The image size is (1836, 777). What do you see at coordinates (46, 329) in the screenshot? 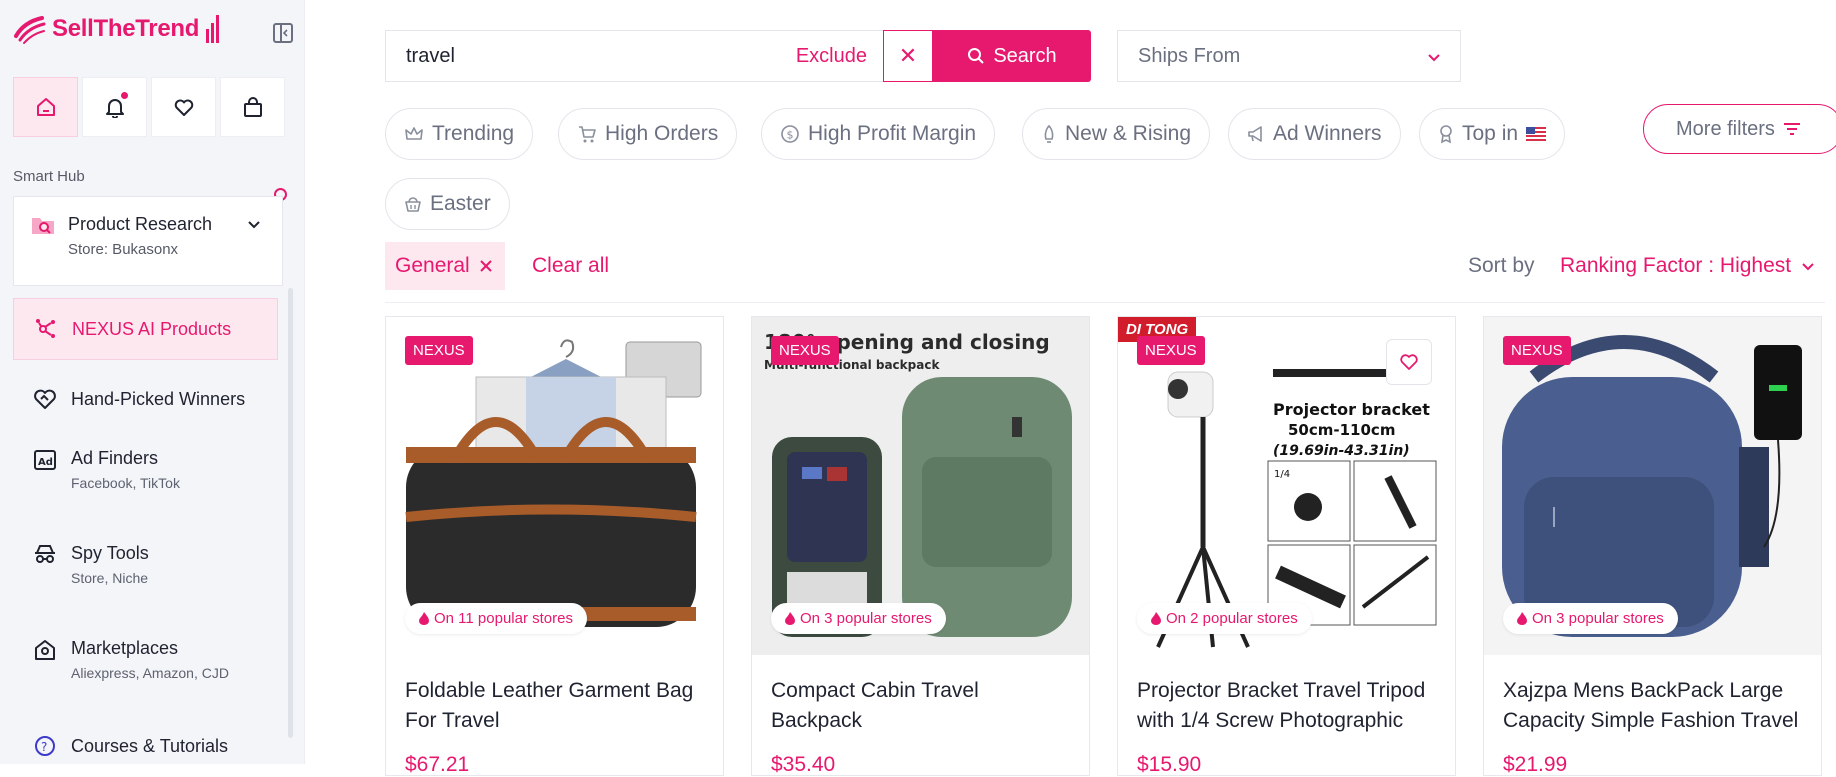
I see `network-icon` at bounding box center [46, 329].